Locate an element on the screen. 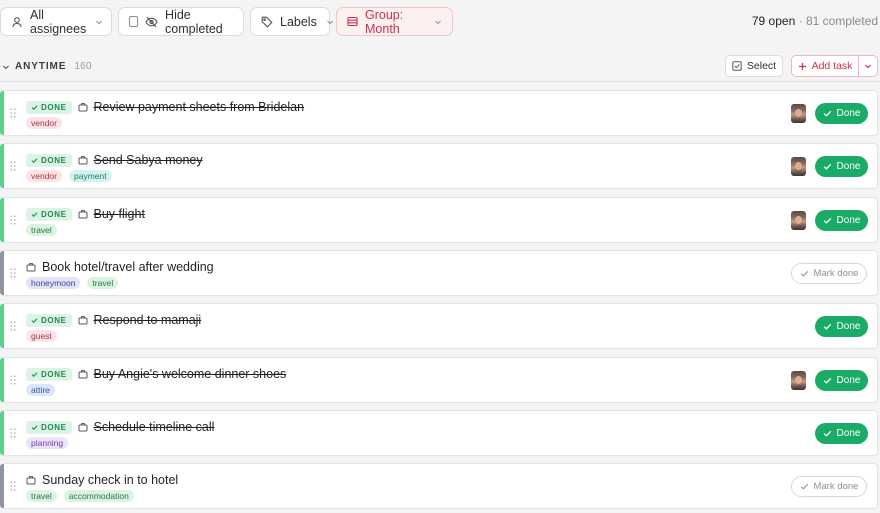  group-label: Group: Month is located at coordinates (384, 21).